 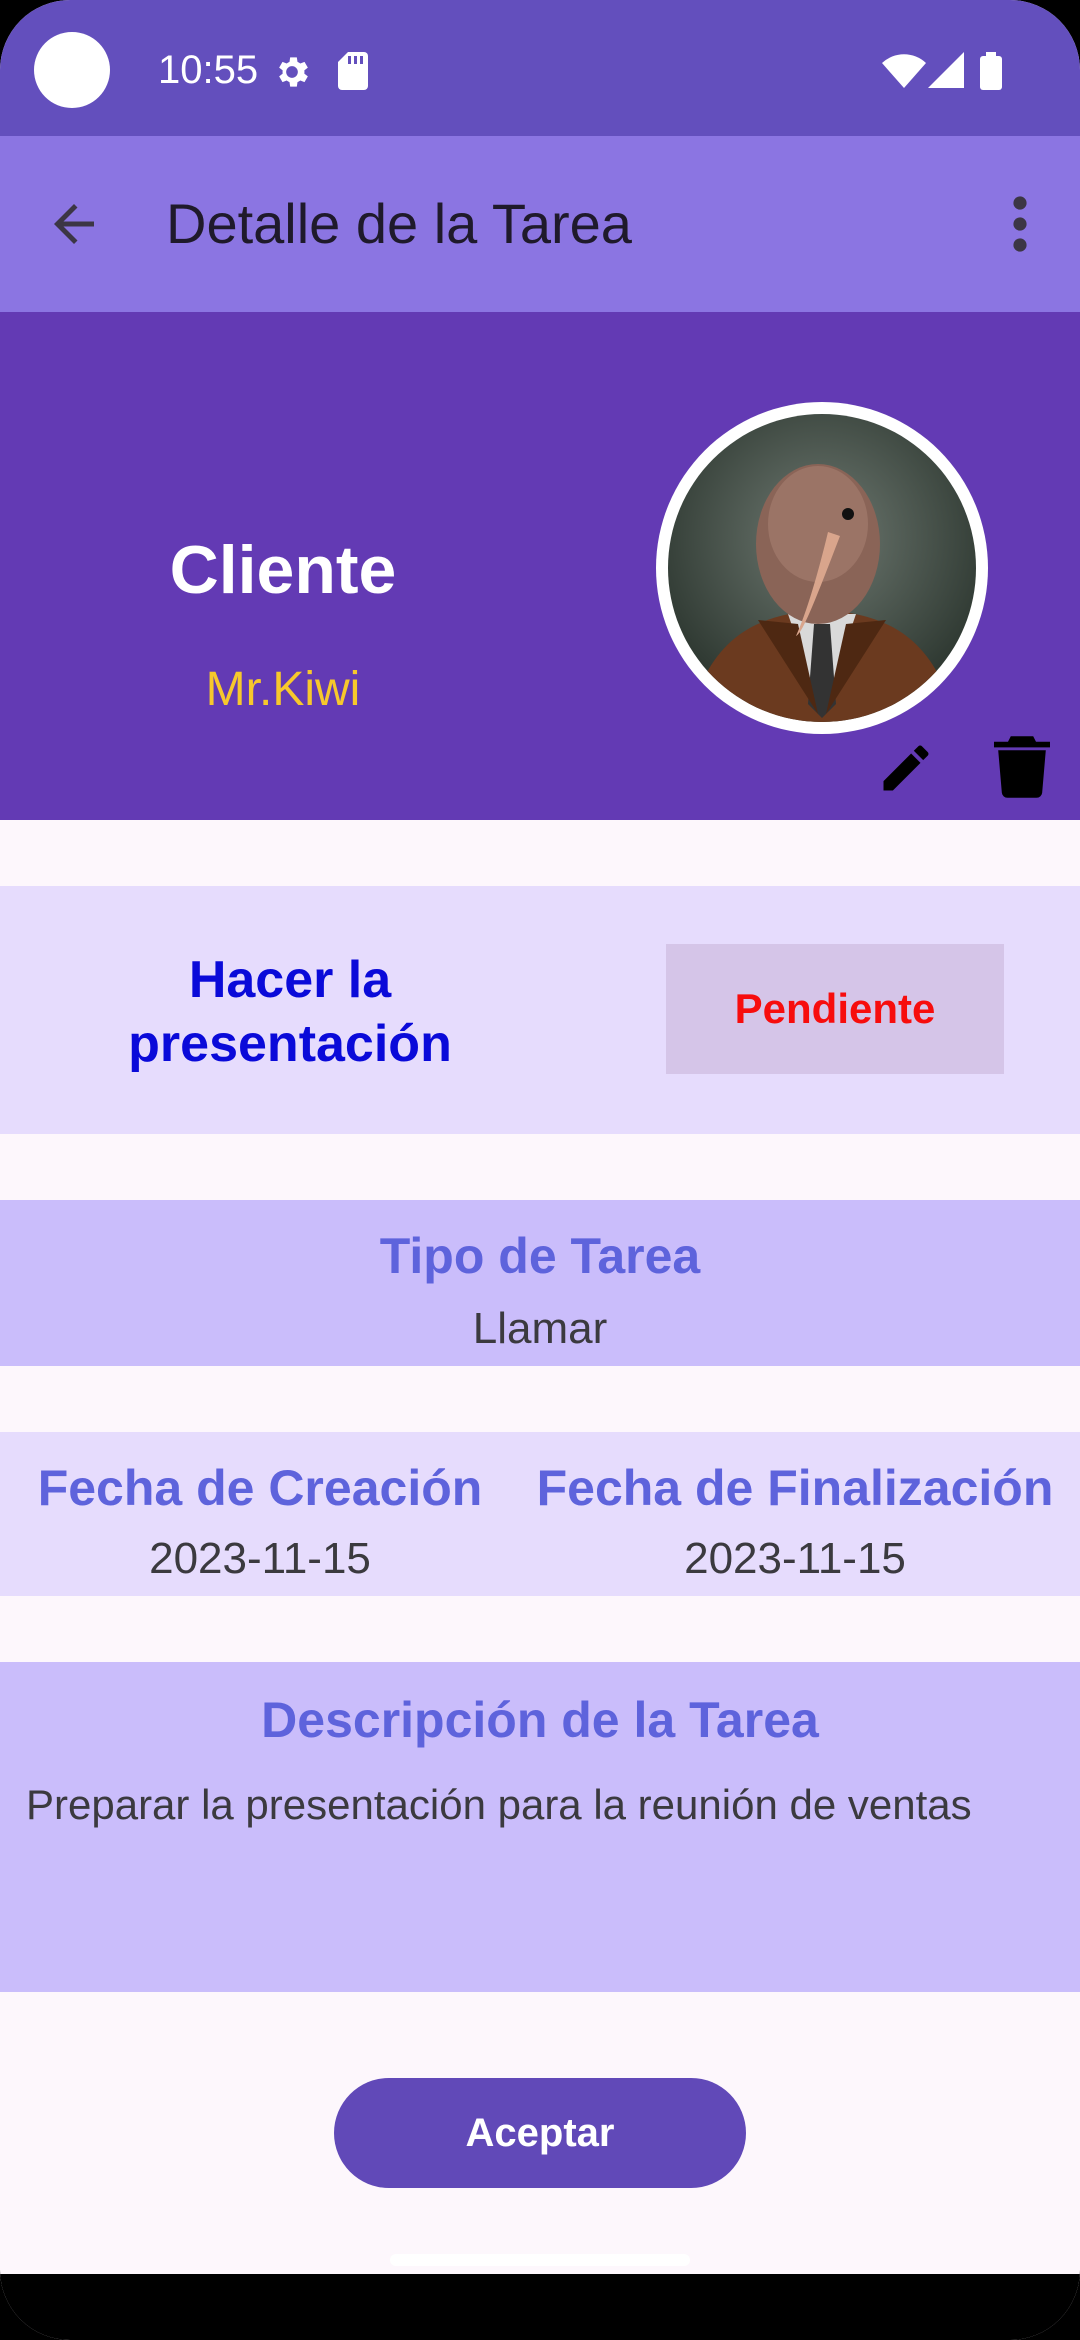 I want to click on task-type-value: Llamar, so click(x=540, y=1328).